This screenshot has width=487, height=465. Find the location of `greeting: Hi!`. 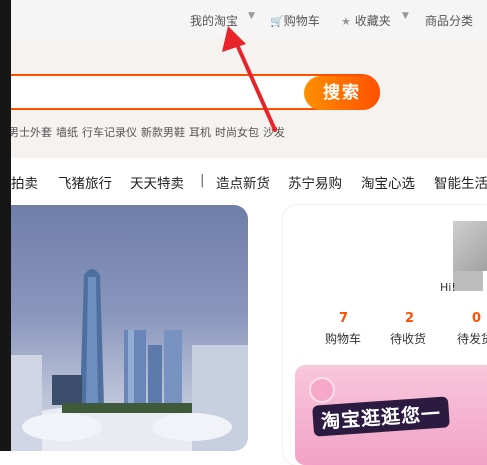

greeting: Hi! is located at coordinates (448, 287).